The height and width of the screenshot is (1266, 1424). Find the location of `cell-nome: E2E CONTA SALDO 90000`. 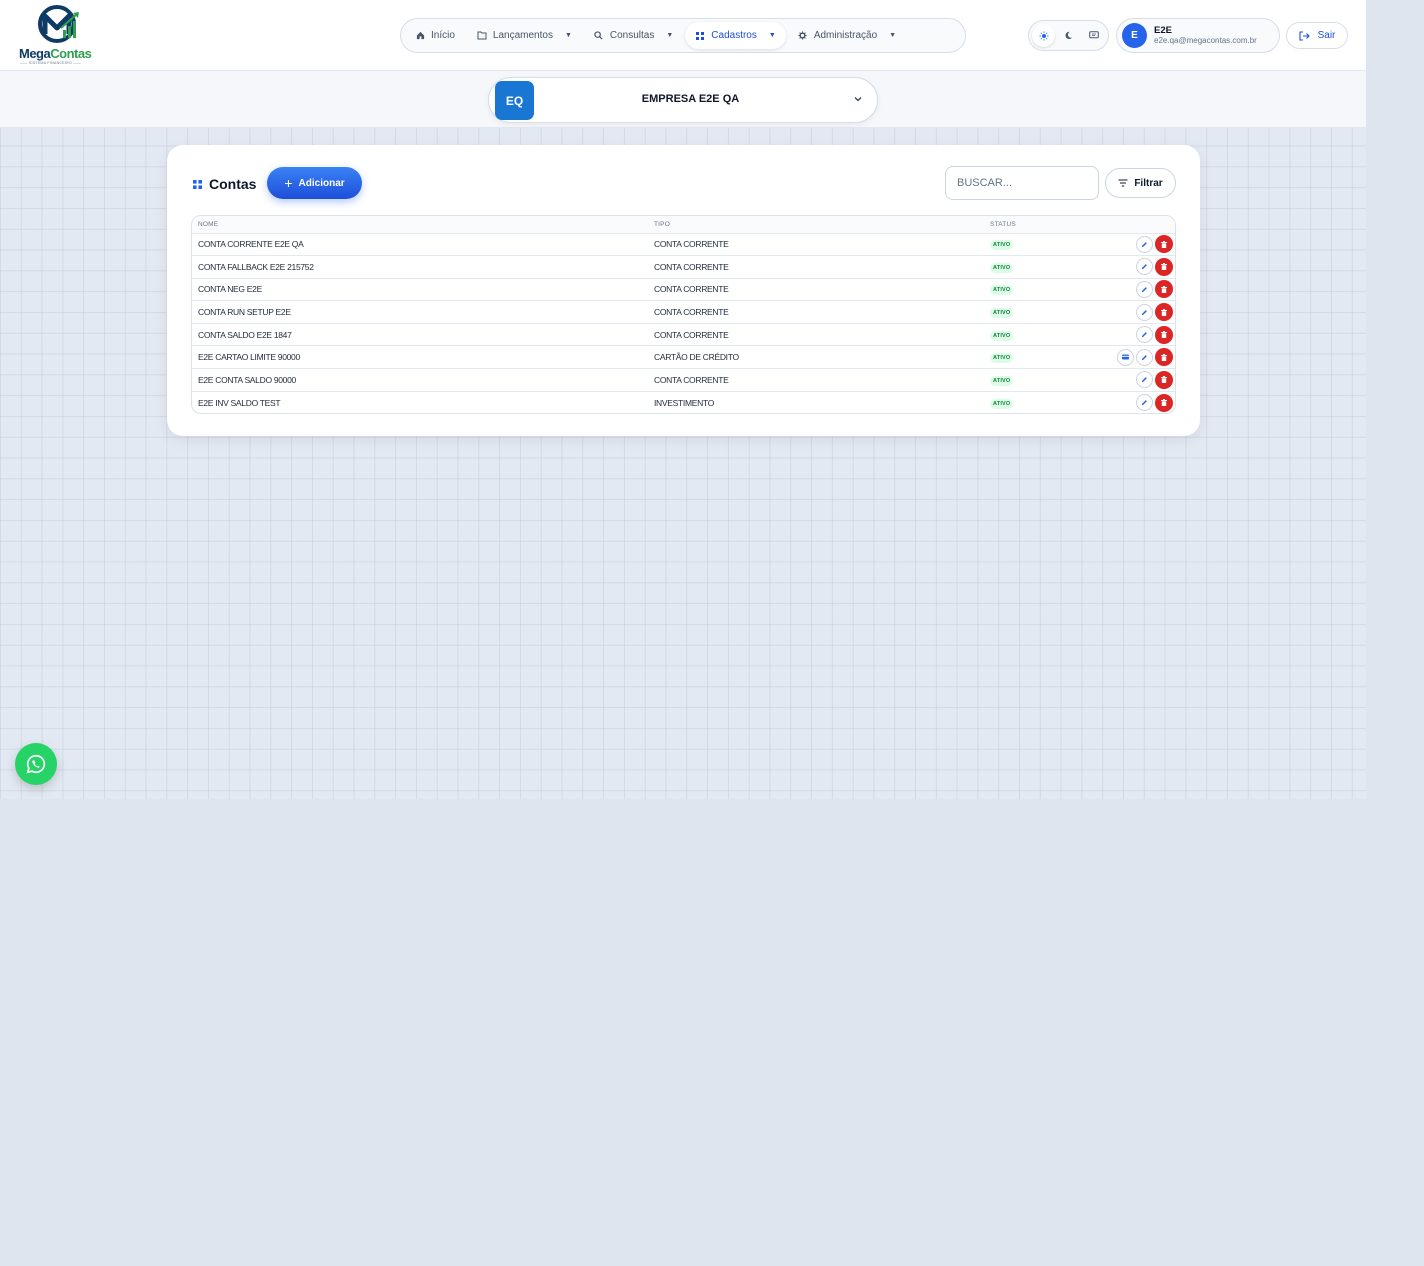

cell-nome: E2E CONTA SALDO 90000 is located at coordinates (420, 380).